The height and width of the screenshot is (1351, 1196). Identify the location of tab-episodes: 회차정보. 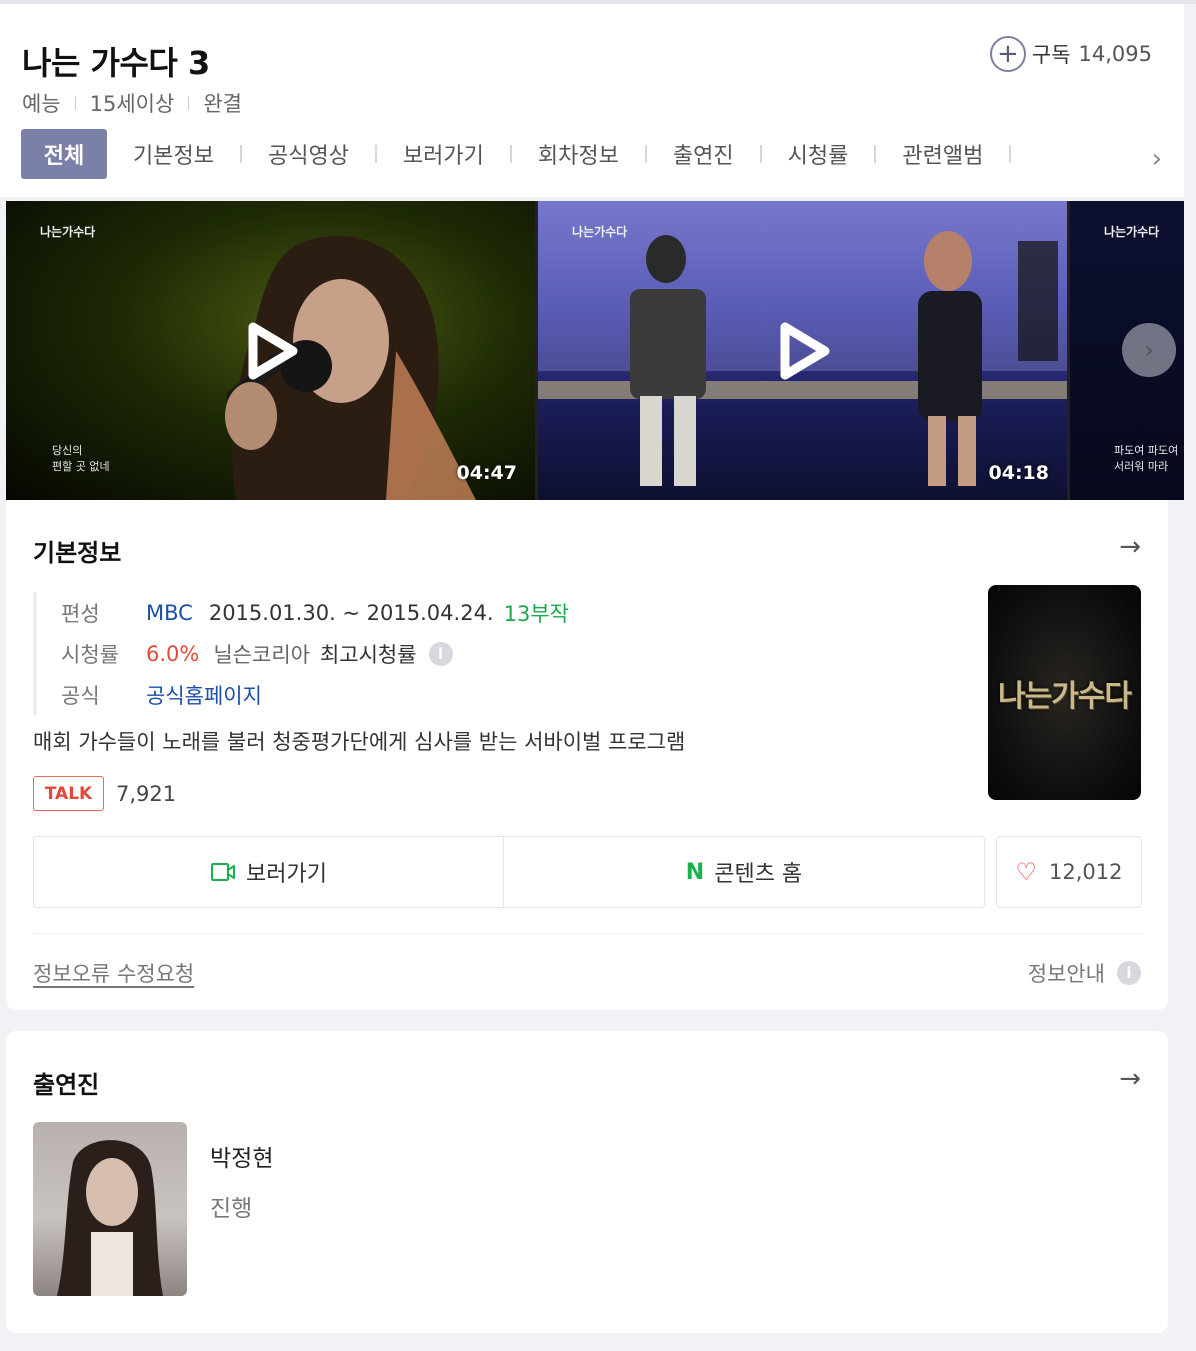
(578, 154).